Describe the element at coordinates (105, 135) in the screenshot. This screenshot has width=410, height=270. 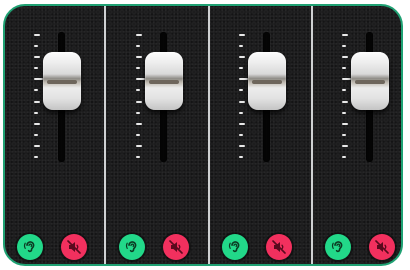
I see `channel-divider` at that location.